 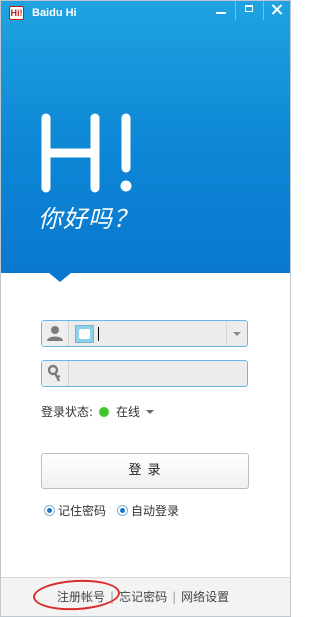 I want to click on auto-login-label: 自动登录, so click(x=155, y=511).